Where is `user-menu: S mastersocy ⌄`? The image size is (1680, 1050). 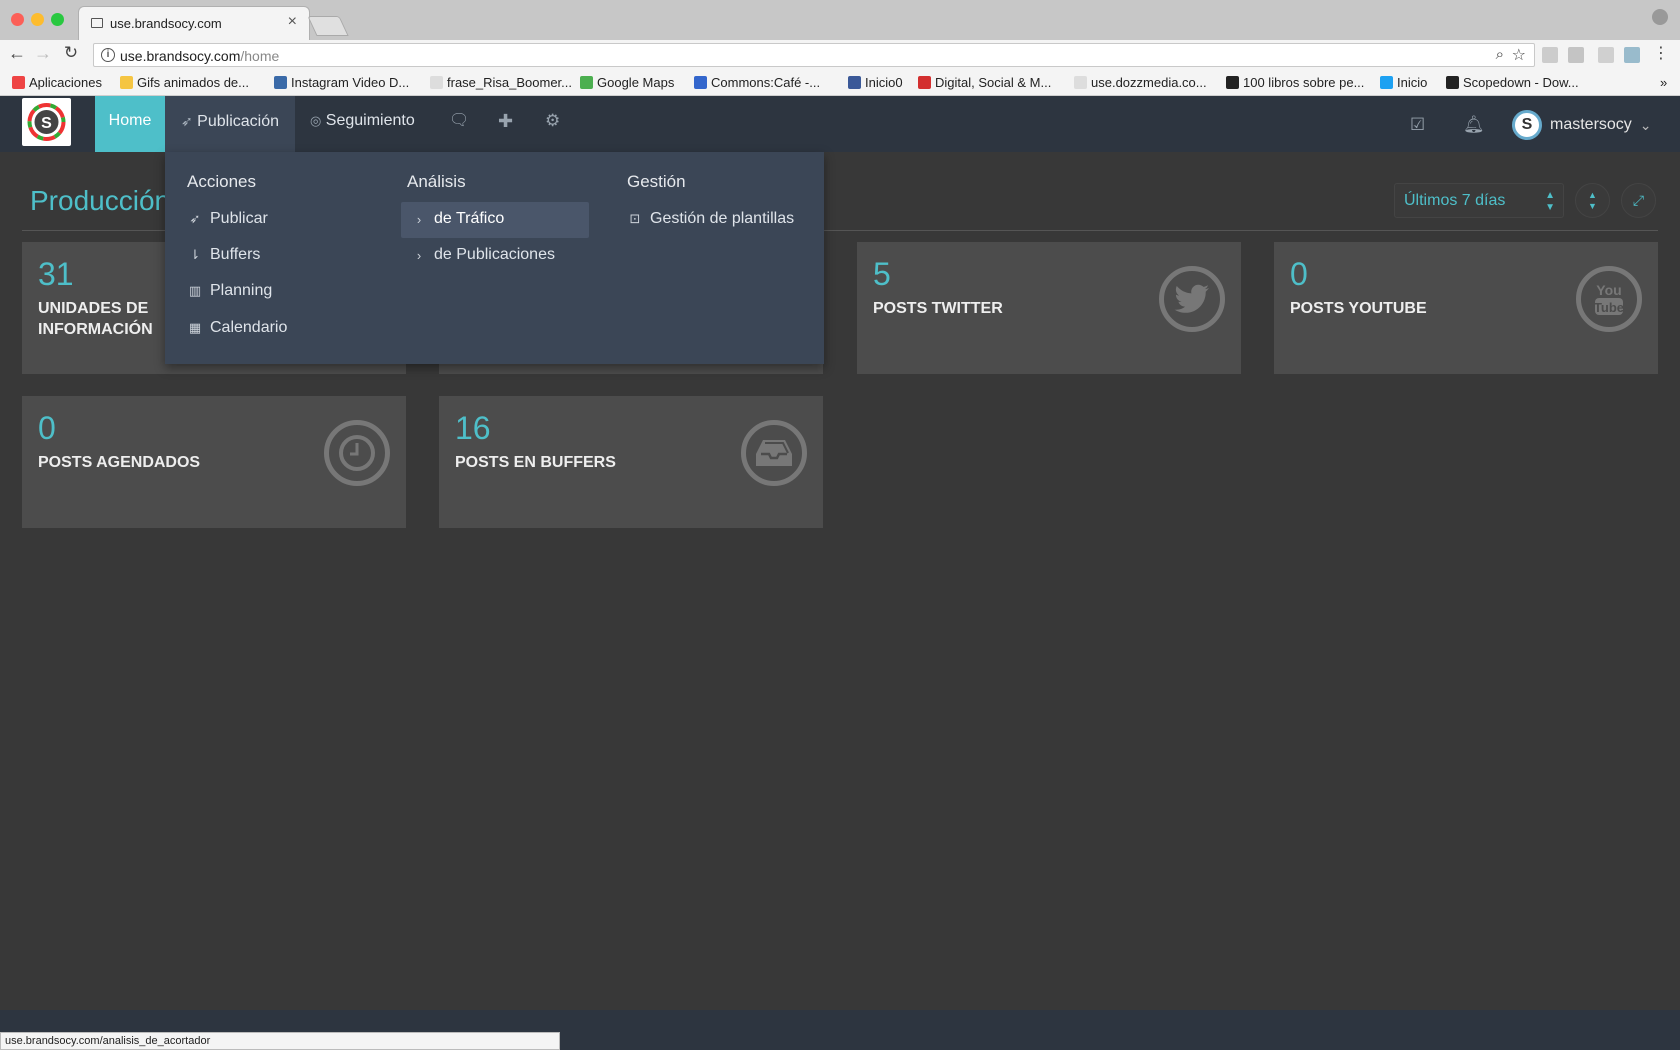
user-menu: S mastersocy ⌄ is located at coordinates (1582, 125).